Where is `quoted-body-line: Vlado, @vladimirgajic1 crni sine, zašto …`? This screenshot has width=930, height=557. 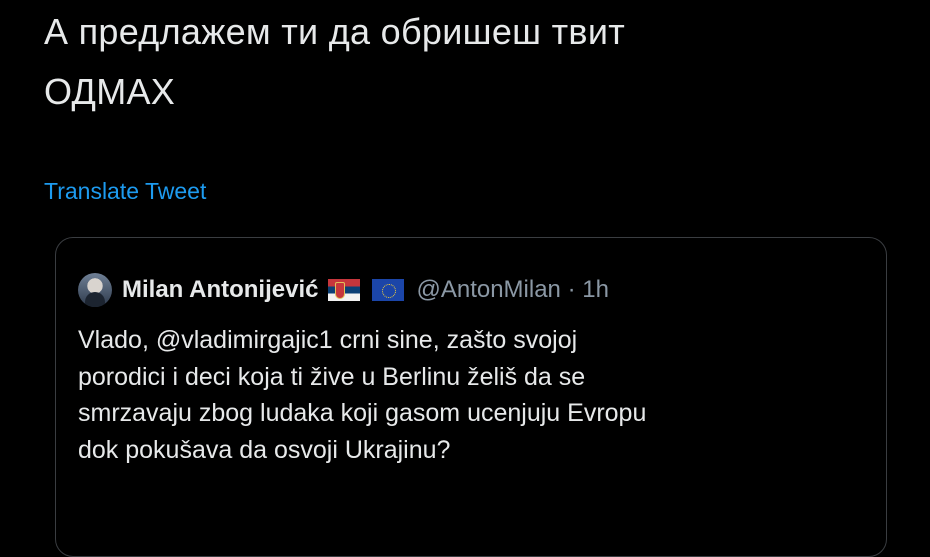
quoted-body-line: Vlado, @vladimirgajic1 crni sine, zašto … is located at coordinates (328, 340).